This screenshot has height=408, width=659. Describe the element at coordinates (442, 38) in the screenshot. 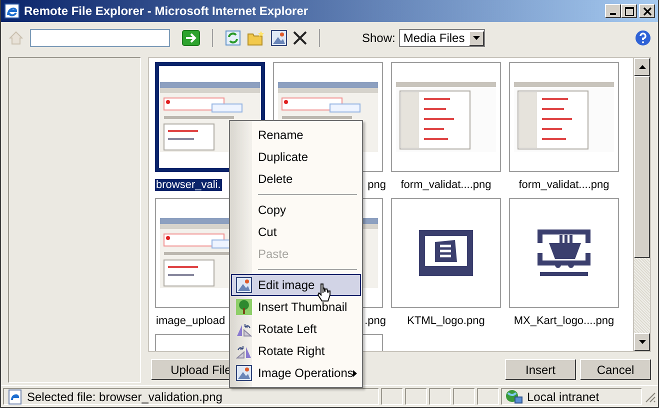

I see `show-dropdown: Media Files` at that location.